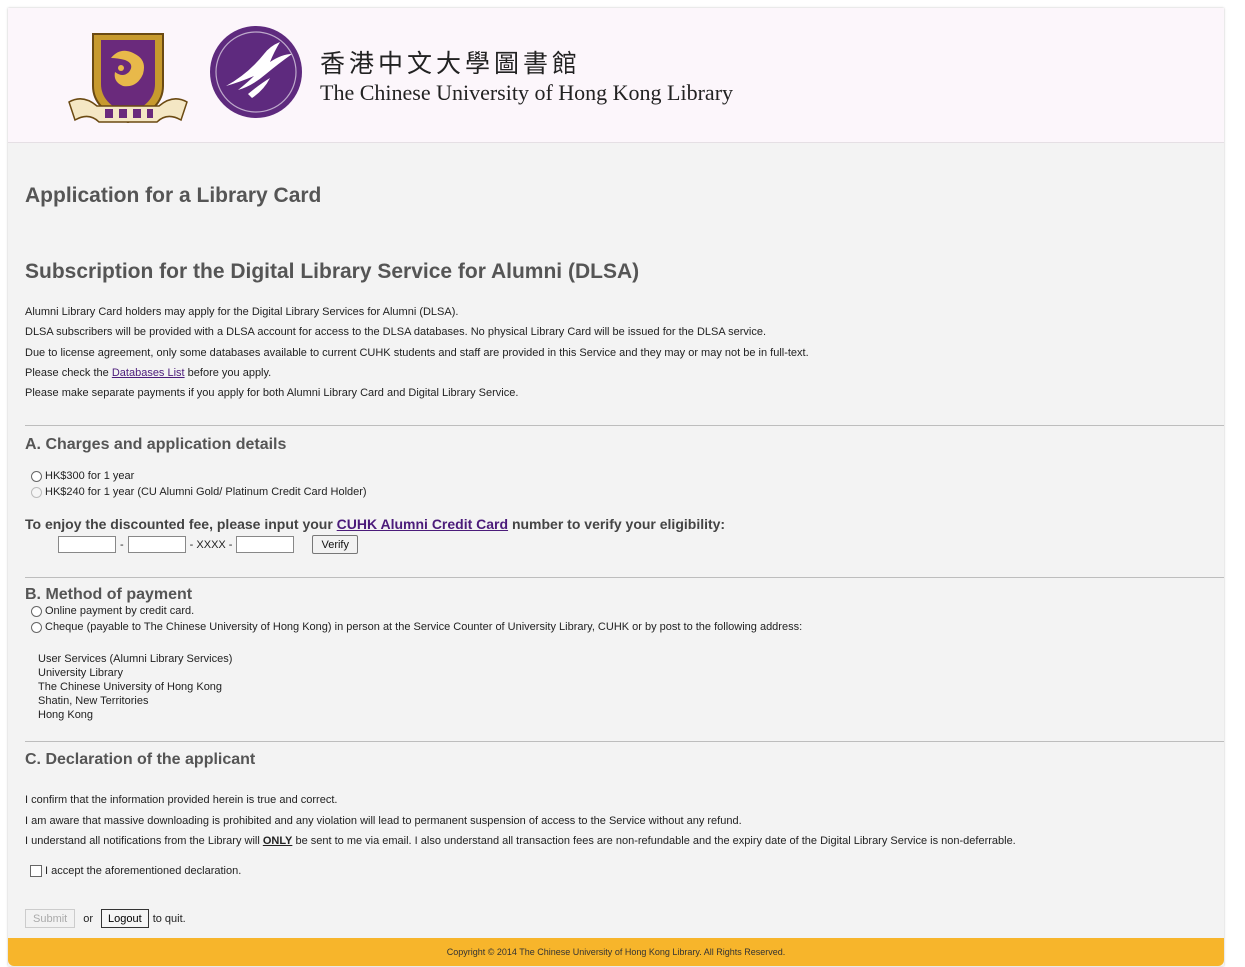  Describe the element at coordinates (140, 759) in the screenshot. I see `section-c-title: C. Declaration of the applicant` at that location.